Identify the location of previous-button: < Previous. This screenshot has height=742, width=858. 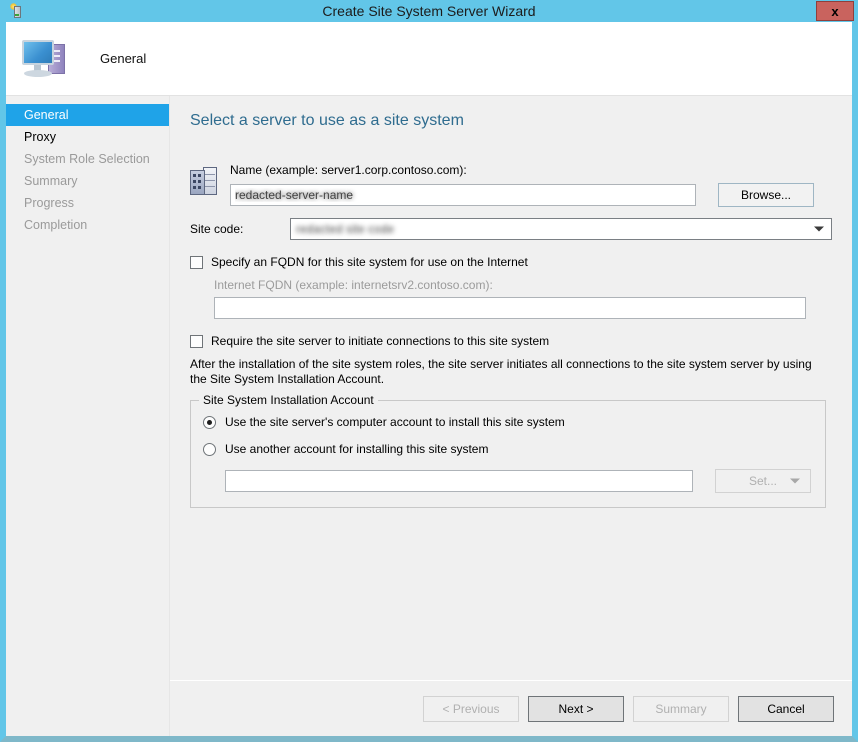
(471, 708).